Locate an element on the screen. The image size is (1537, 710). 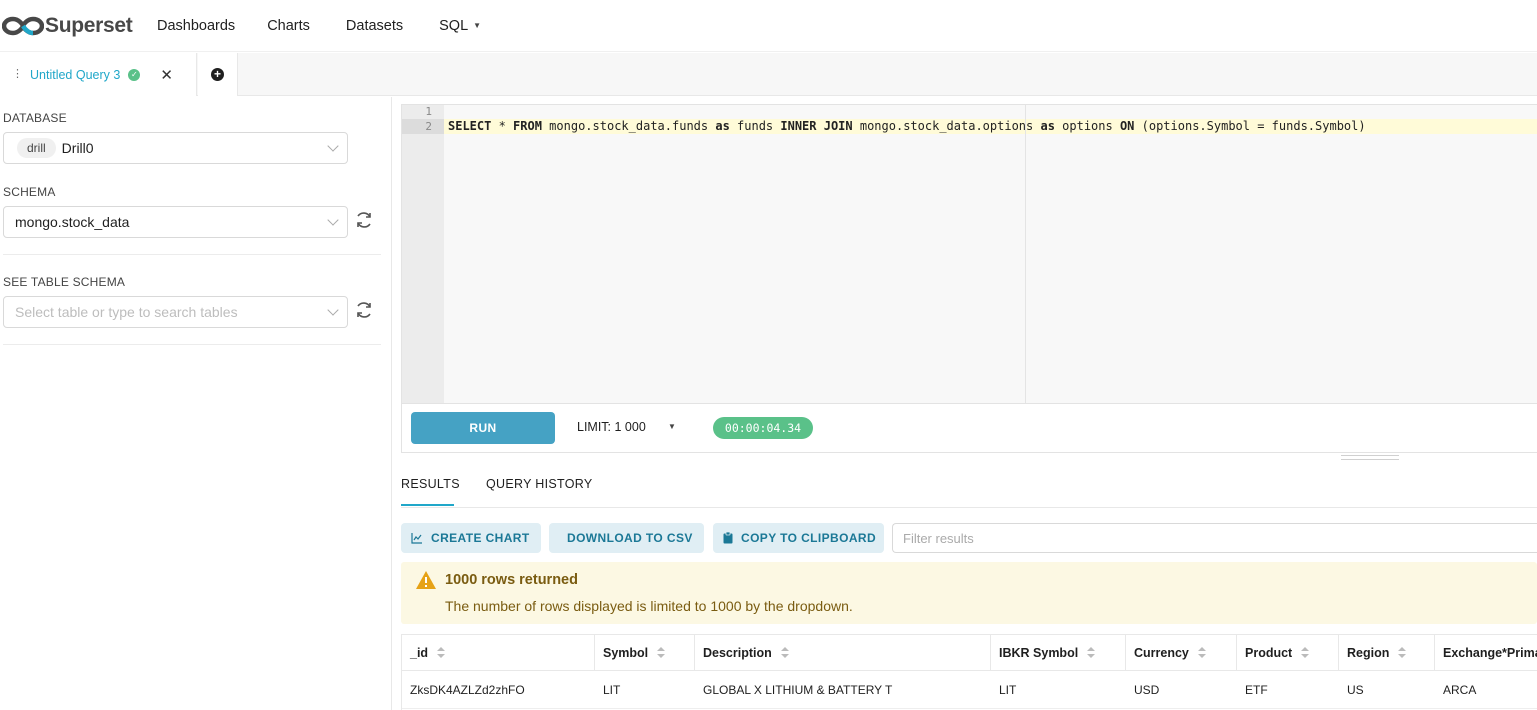
create-chart-button: CREATE CHART is located at coordinates (471, 538).